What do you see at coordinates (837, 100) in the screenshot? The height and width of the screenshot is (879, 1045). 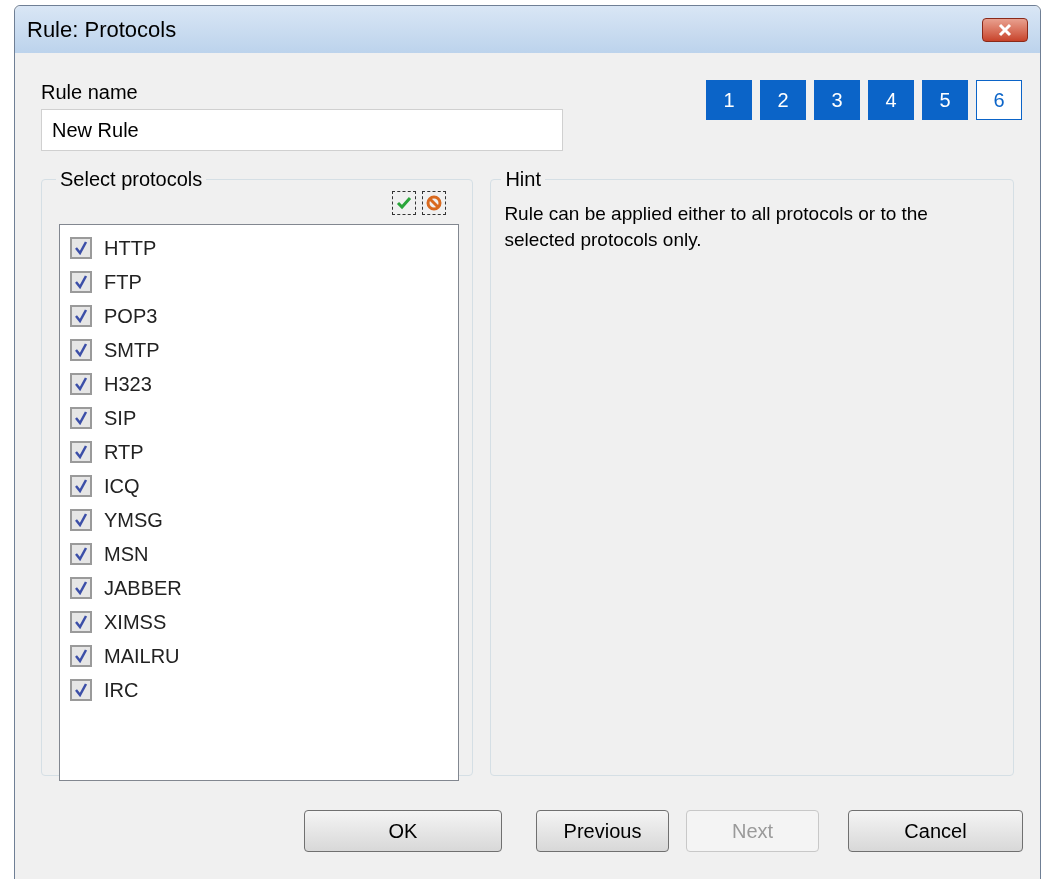 I see `step-tab: 3` at bounding box center [837, 100].